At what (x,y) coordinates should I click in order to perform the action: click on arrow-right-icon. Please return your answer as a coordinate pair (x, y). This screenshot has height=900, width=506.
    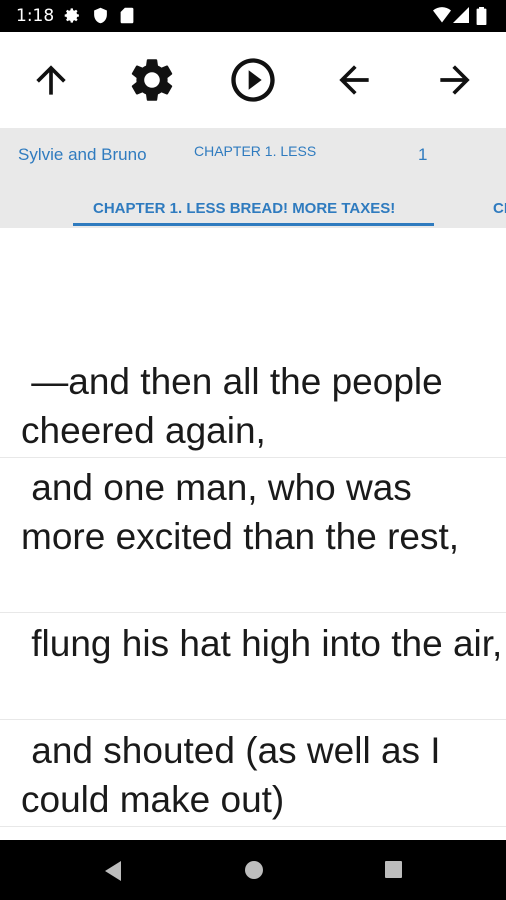
    Looking at the image, I should click on (455, 80).